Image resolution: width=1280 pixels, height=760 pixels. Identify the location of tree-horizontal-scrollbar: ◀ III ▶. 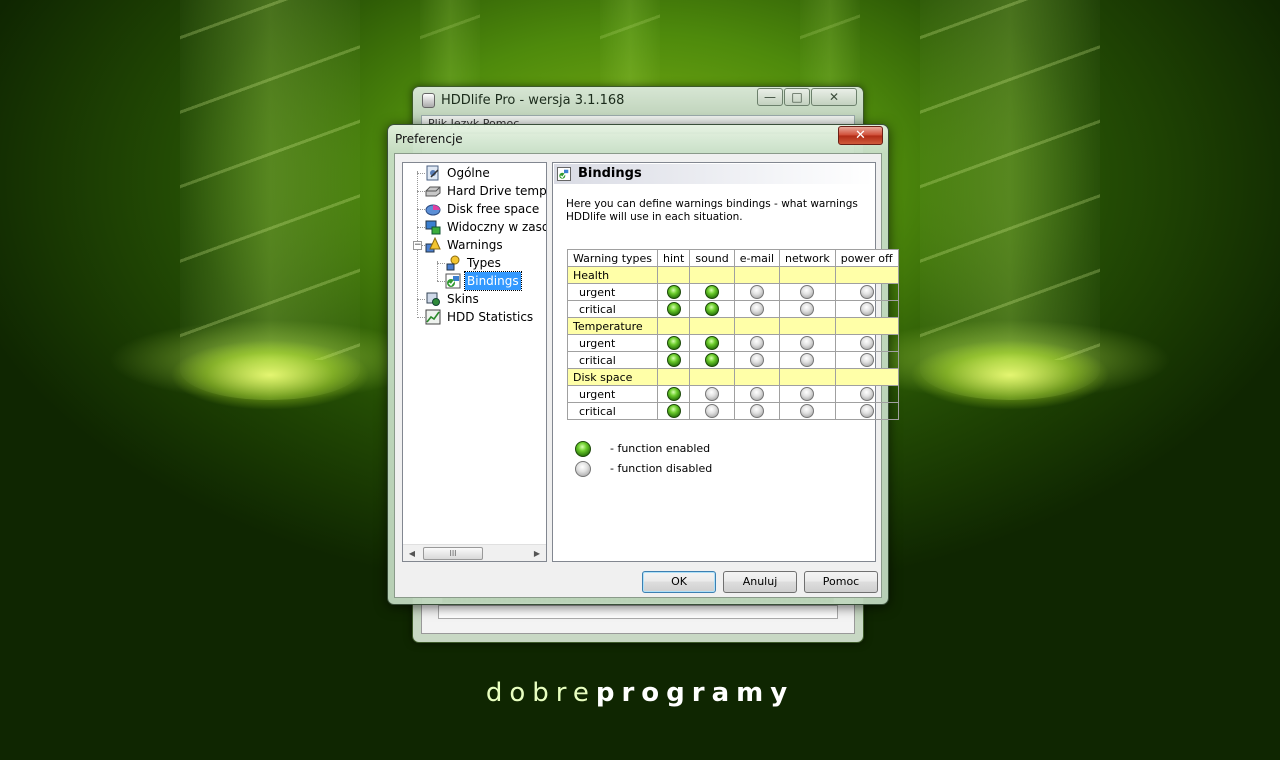
(474, 552).